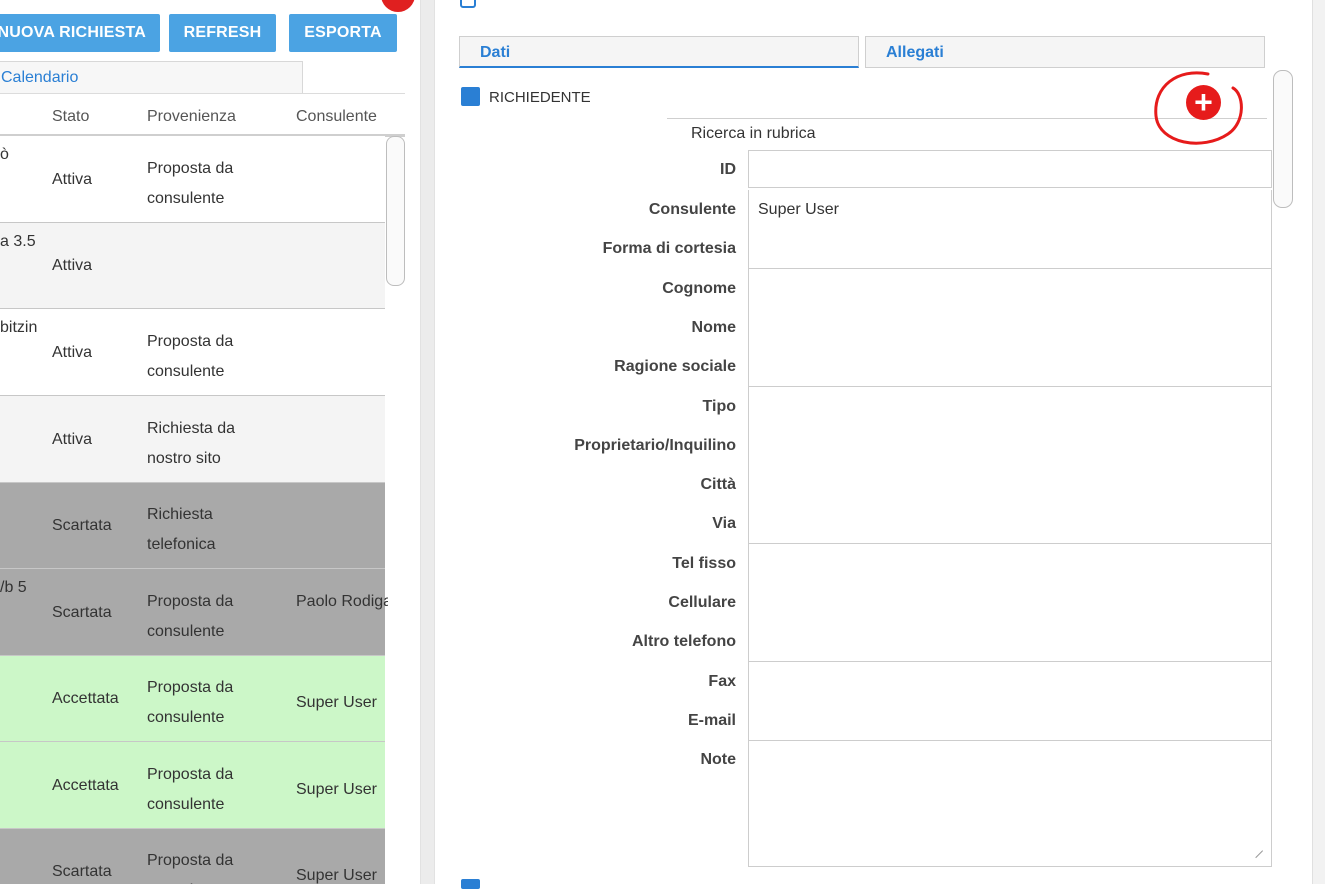 This screenshot has width=1325, height=889. I want to click on table-row: bitzin Attiva Proposta da consulente, so click(192, 352).